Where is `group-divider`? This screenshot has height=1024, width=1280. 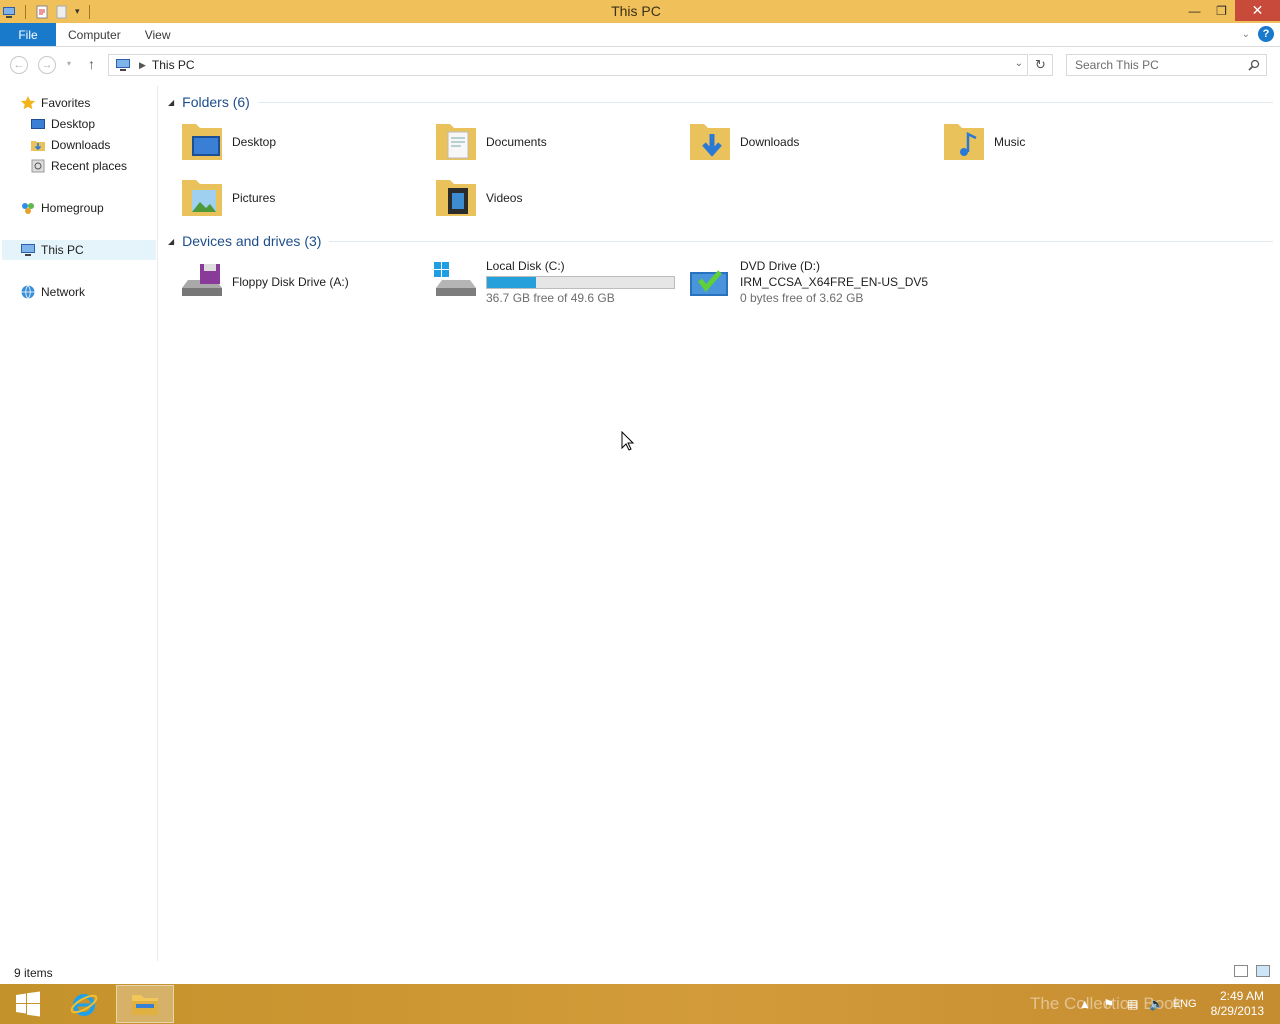 group-divider is located at coordinates (765, 102).